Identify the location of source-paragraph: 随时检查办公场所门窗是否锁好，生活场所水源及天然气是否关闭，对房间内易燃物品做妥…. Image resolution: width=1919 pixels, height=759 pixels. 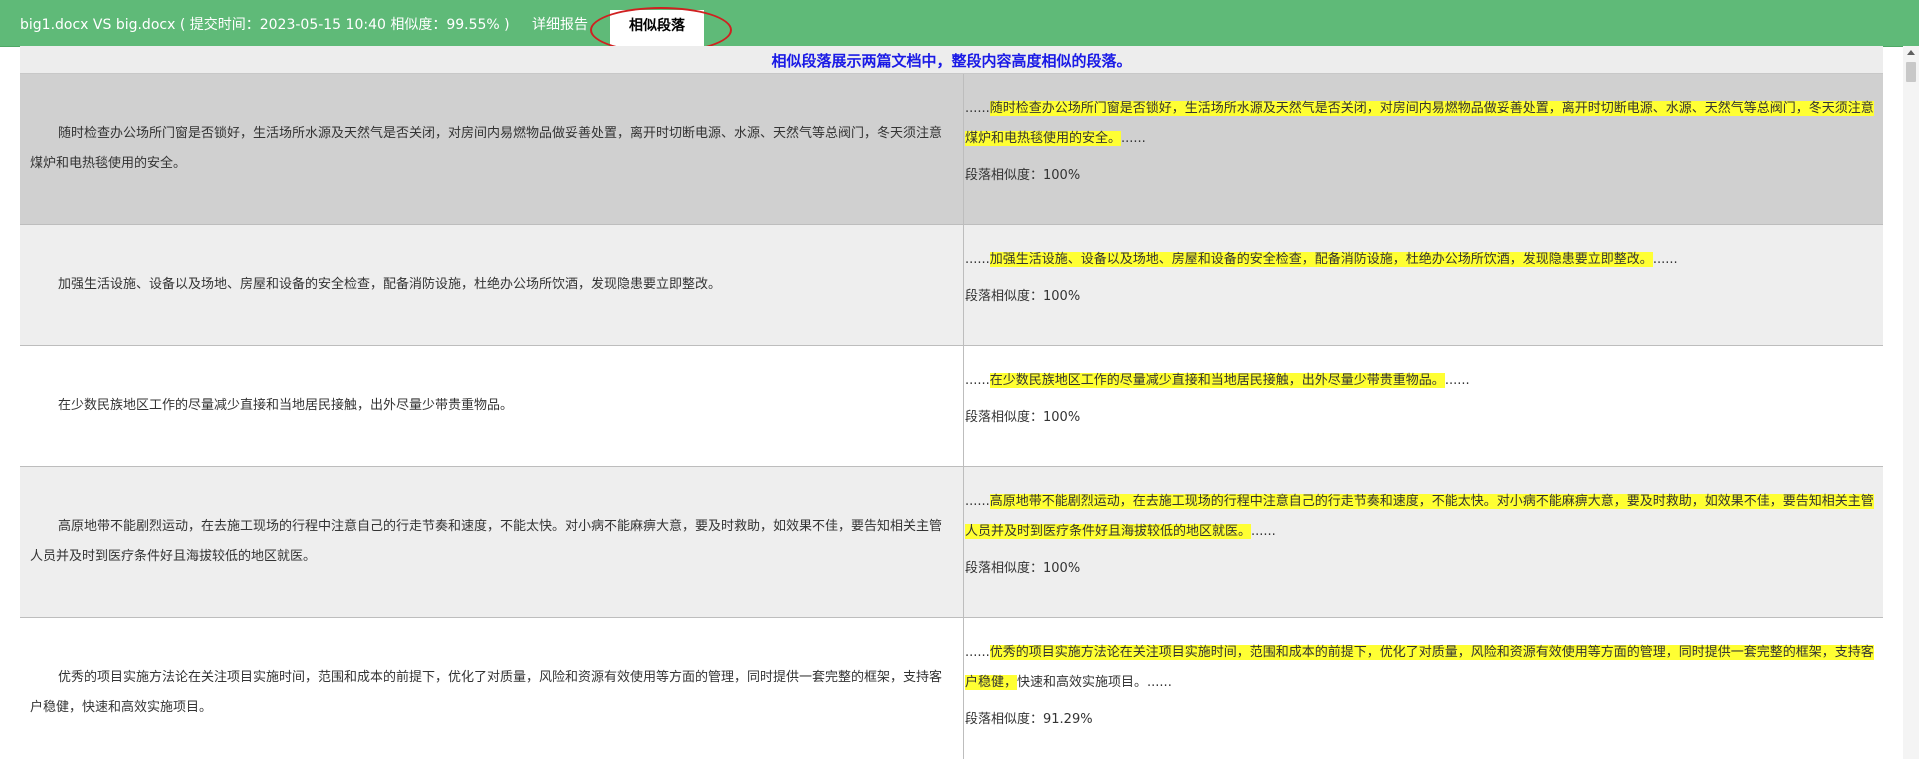
(486, 148).